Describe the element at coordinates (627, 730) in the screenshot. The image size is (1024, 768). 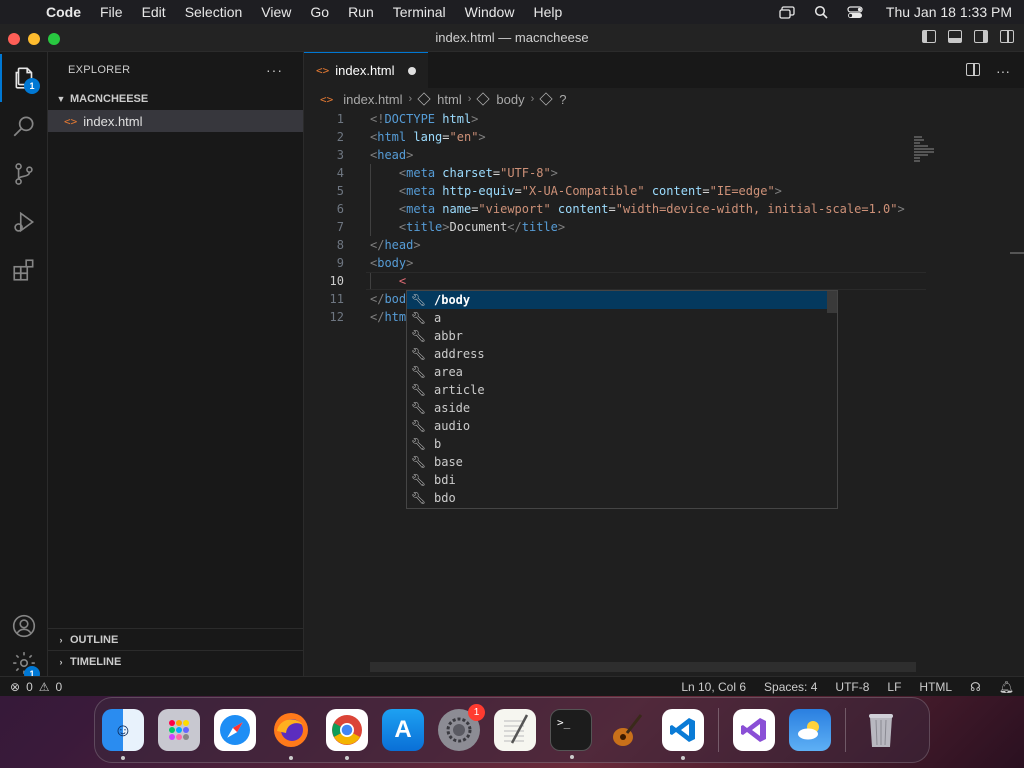
I see `garageband-icon` at that location.